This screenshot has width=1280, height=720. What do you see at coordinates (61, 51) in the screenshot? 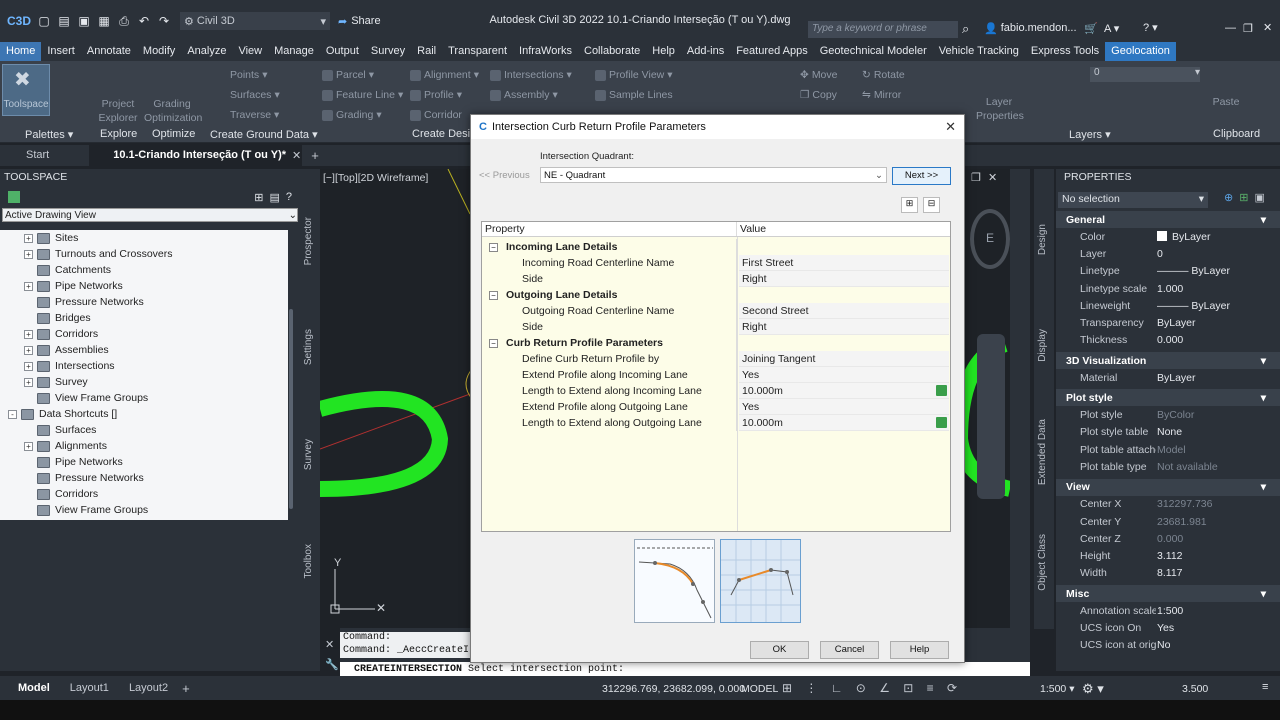
I see `ribbon-tab-insert: Insert` at bounding box center [61, 51].